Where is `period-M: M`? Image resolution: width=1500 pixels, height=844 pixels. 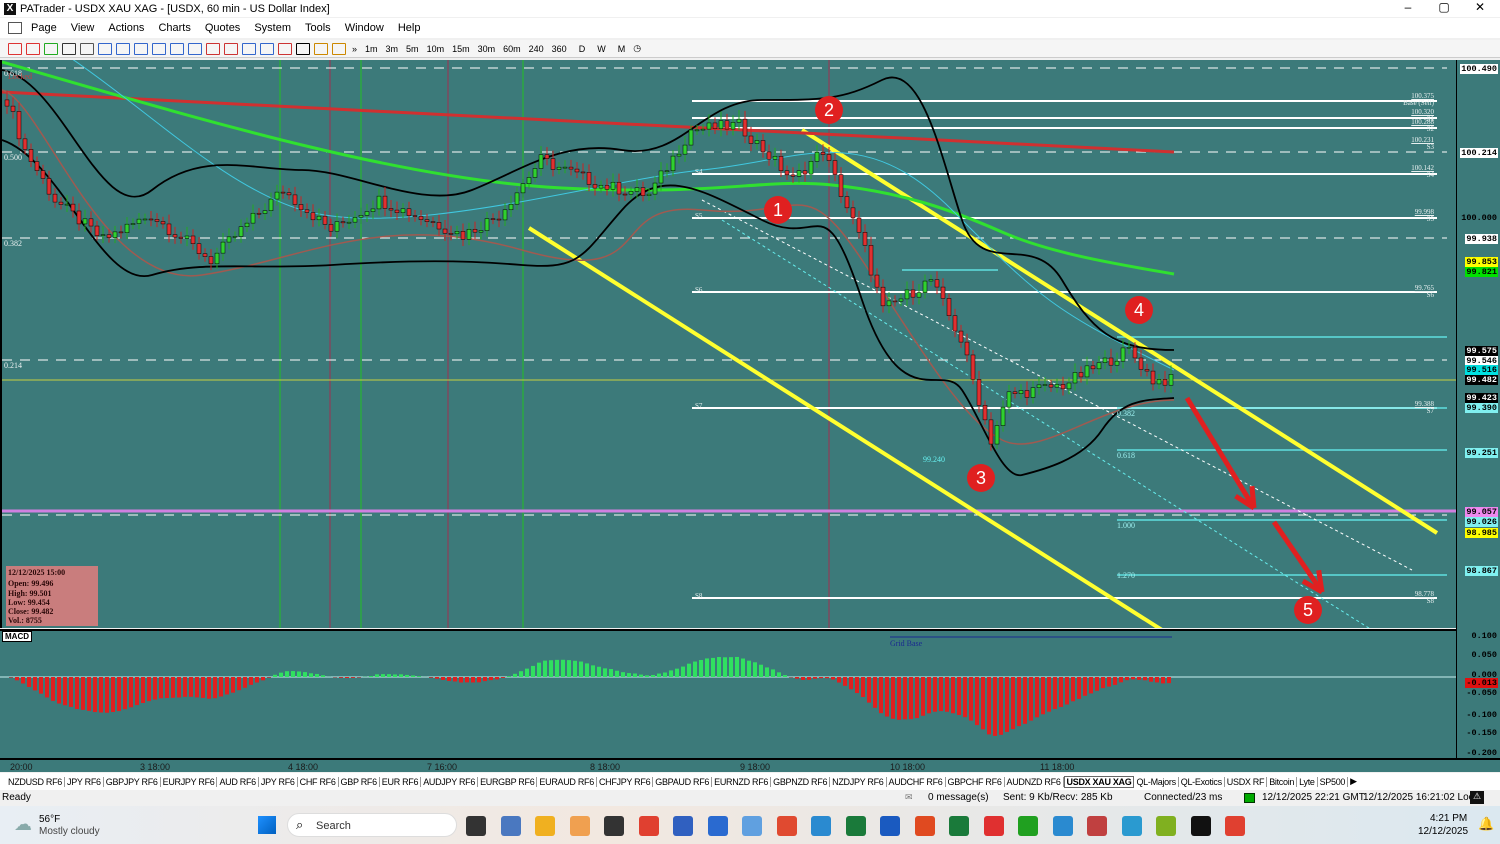
period-M: M is located at coordinates (622, 49).